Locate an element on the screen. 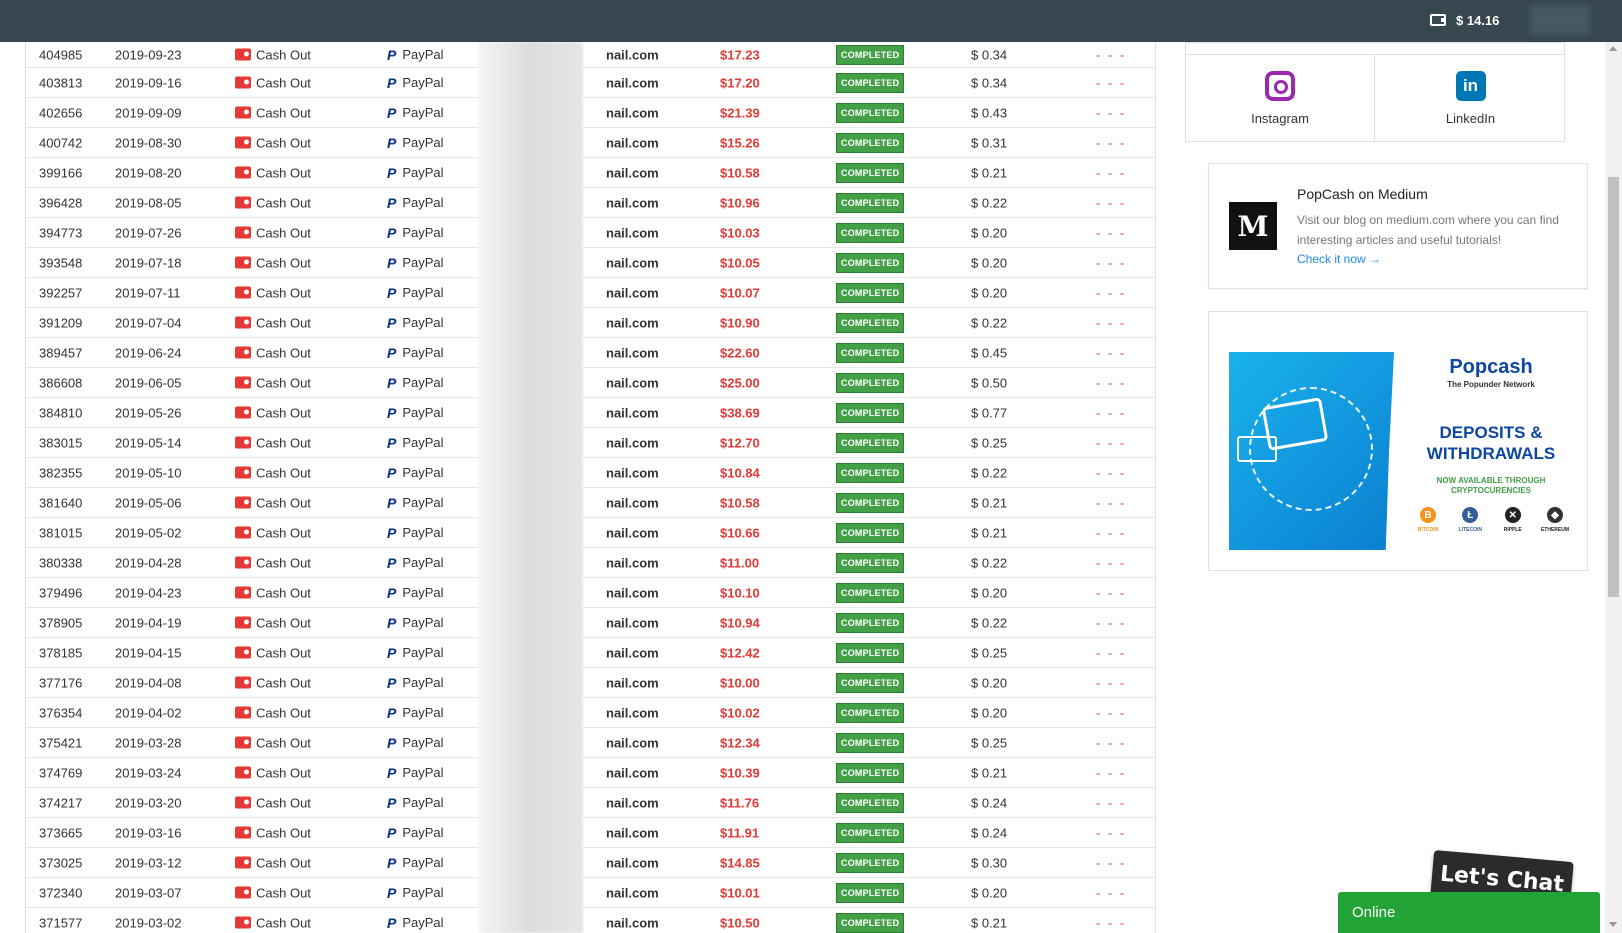 This screenshot has width=1622, height=933. instagram-link: Instagram is located at coordinates (1280, 98).